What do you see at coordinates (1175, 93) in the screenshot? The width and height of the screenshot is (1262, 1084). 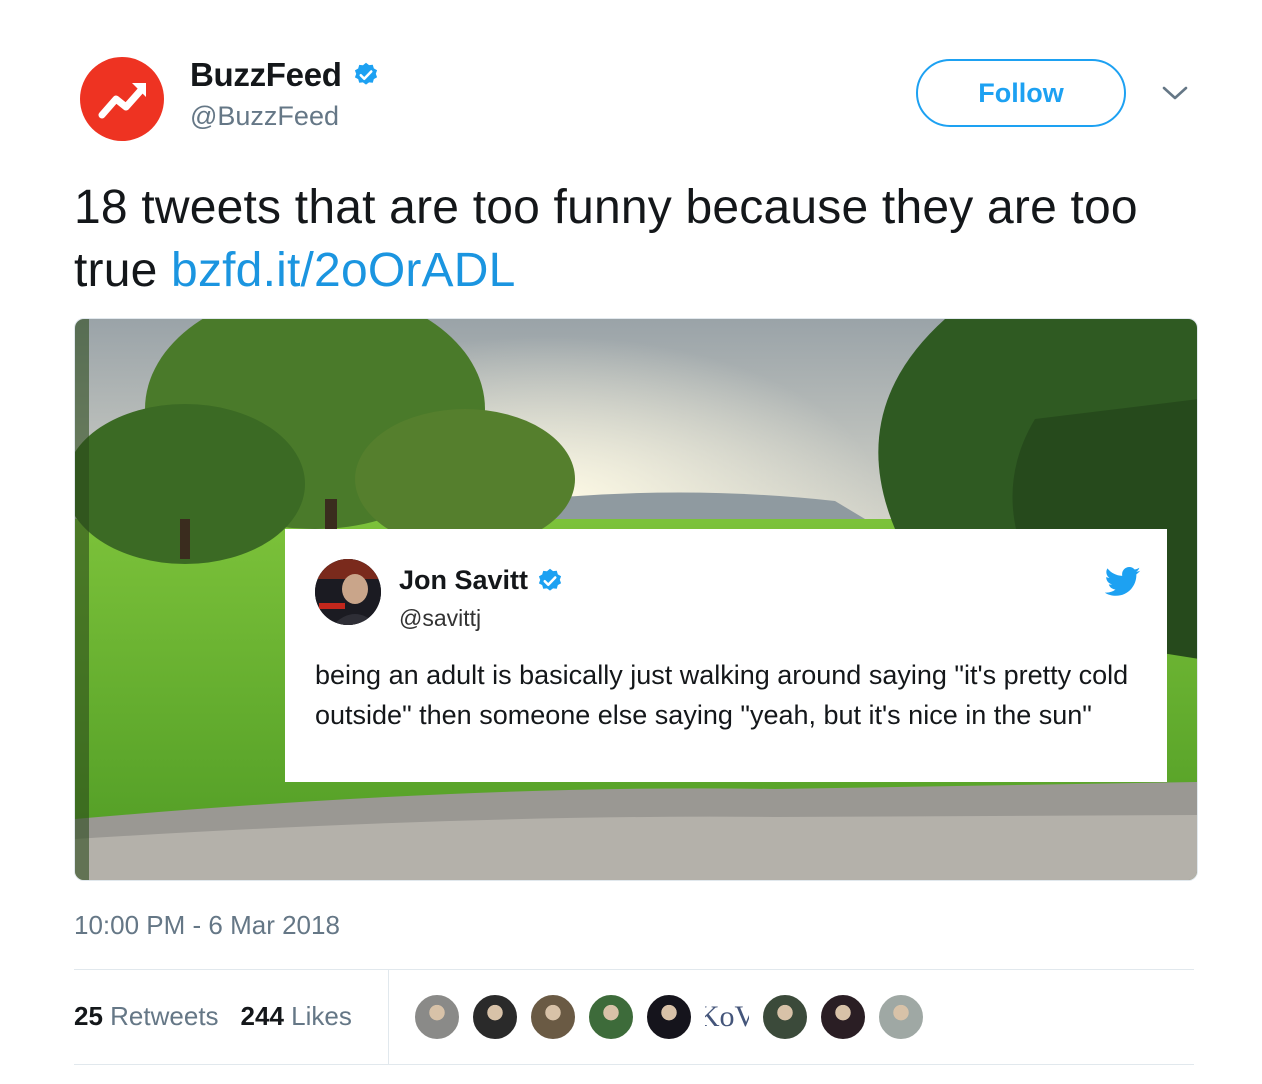 I see `chevron-down-icon` at bounding box center [1175, 93].